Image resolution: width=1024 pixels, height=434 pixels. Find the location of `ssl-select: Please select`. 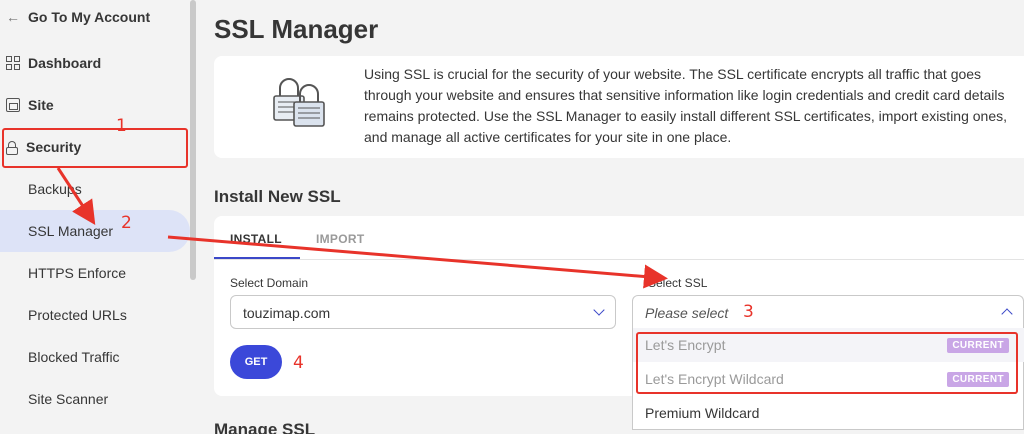

ssl-select: Please select is located at coordinates (828, 312).